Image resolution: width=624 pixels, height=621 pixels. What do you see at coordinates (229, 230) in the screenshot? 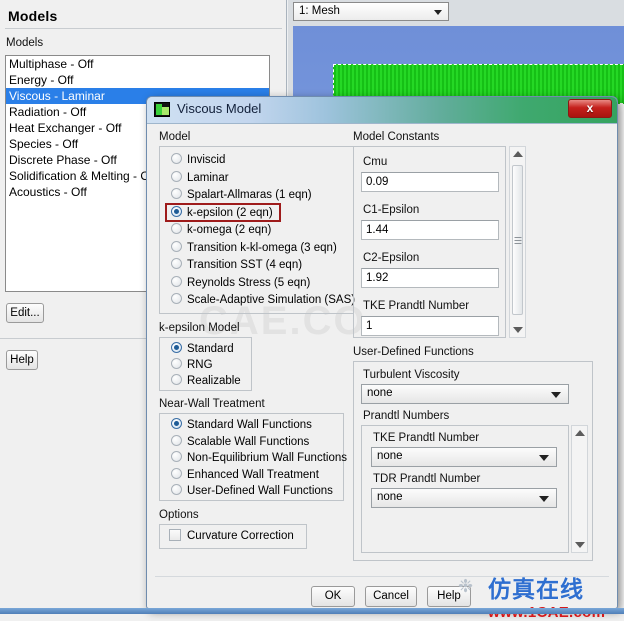
I see `radio-label: k-omega (2 eqn)` at bounding box center [229, 230].